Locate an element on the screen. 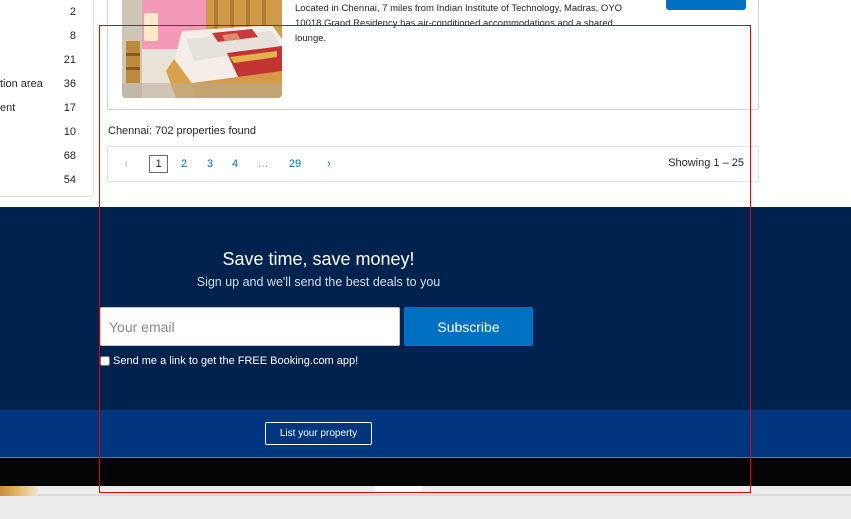 The height and width of the screenshot is (519, 851). page-number-current: 1 is located at coordinates (158, 164).